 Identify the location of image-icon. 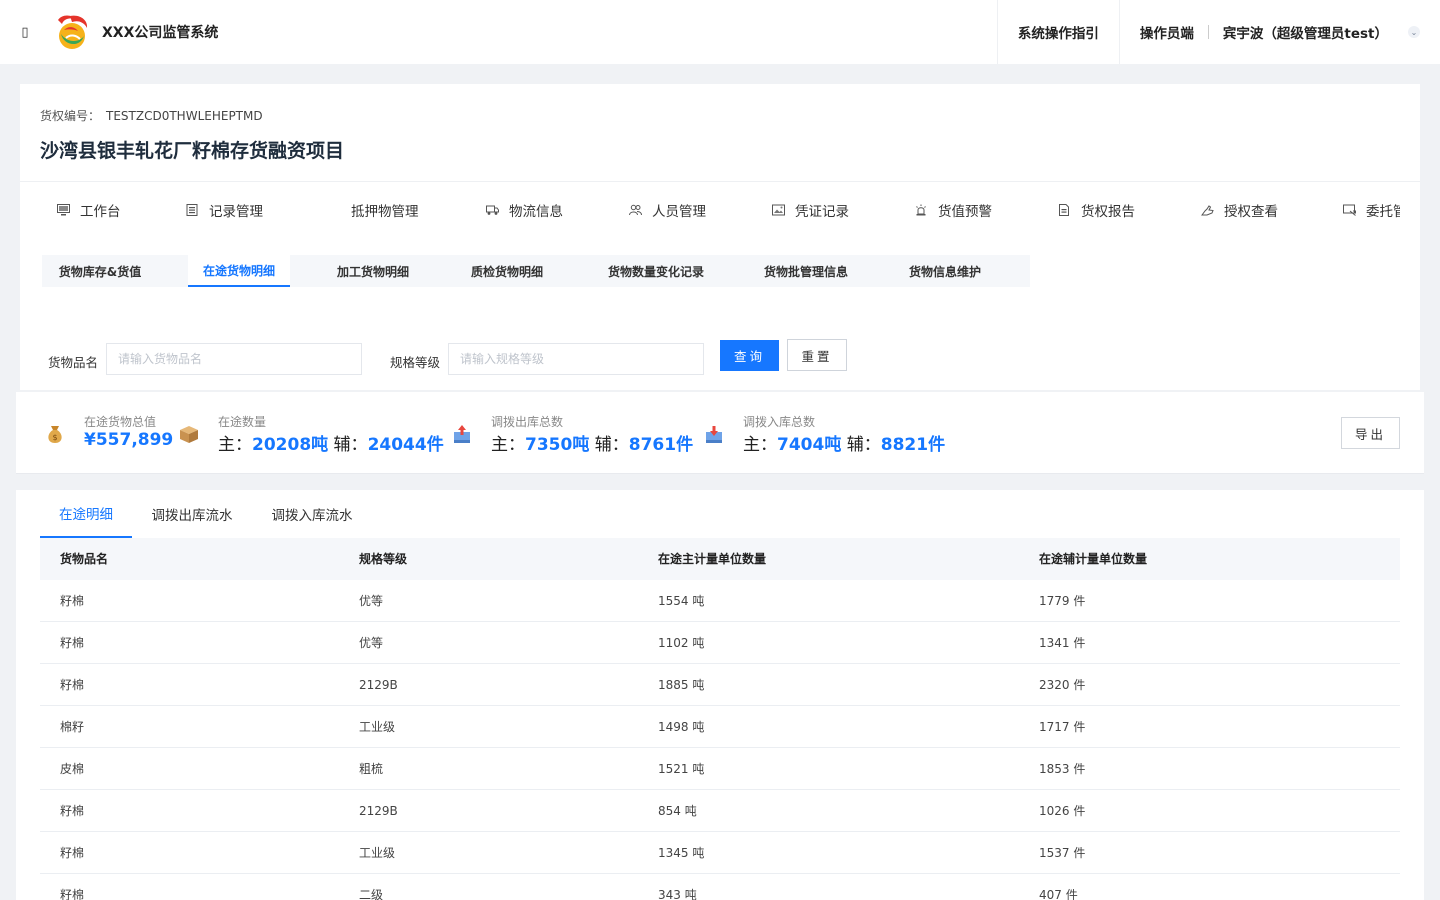
(778, 210).